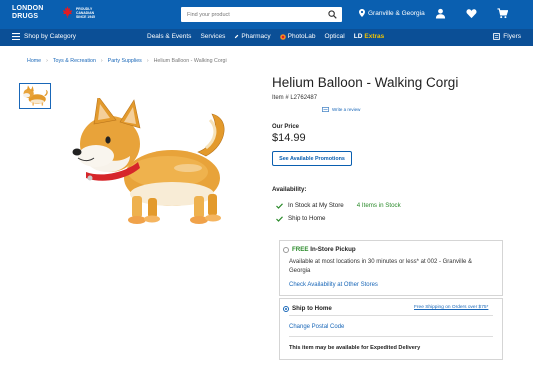 Image resolution: width=533 pixels, height=365 pixels. What do you see at coordinates (286, 127) in the screenshot?
I see `our-price-label: Our Price` at bounding box center [286, 127].